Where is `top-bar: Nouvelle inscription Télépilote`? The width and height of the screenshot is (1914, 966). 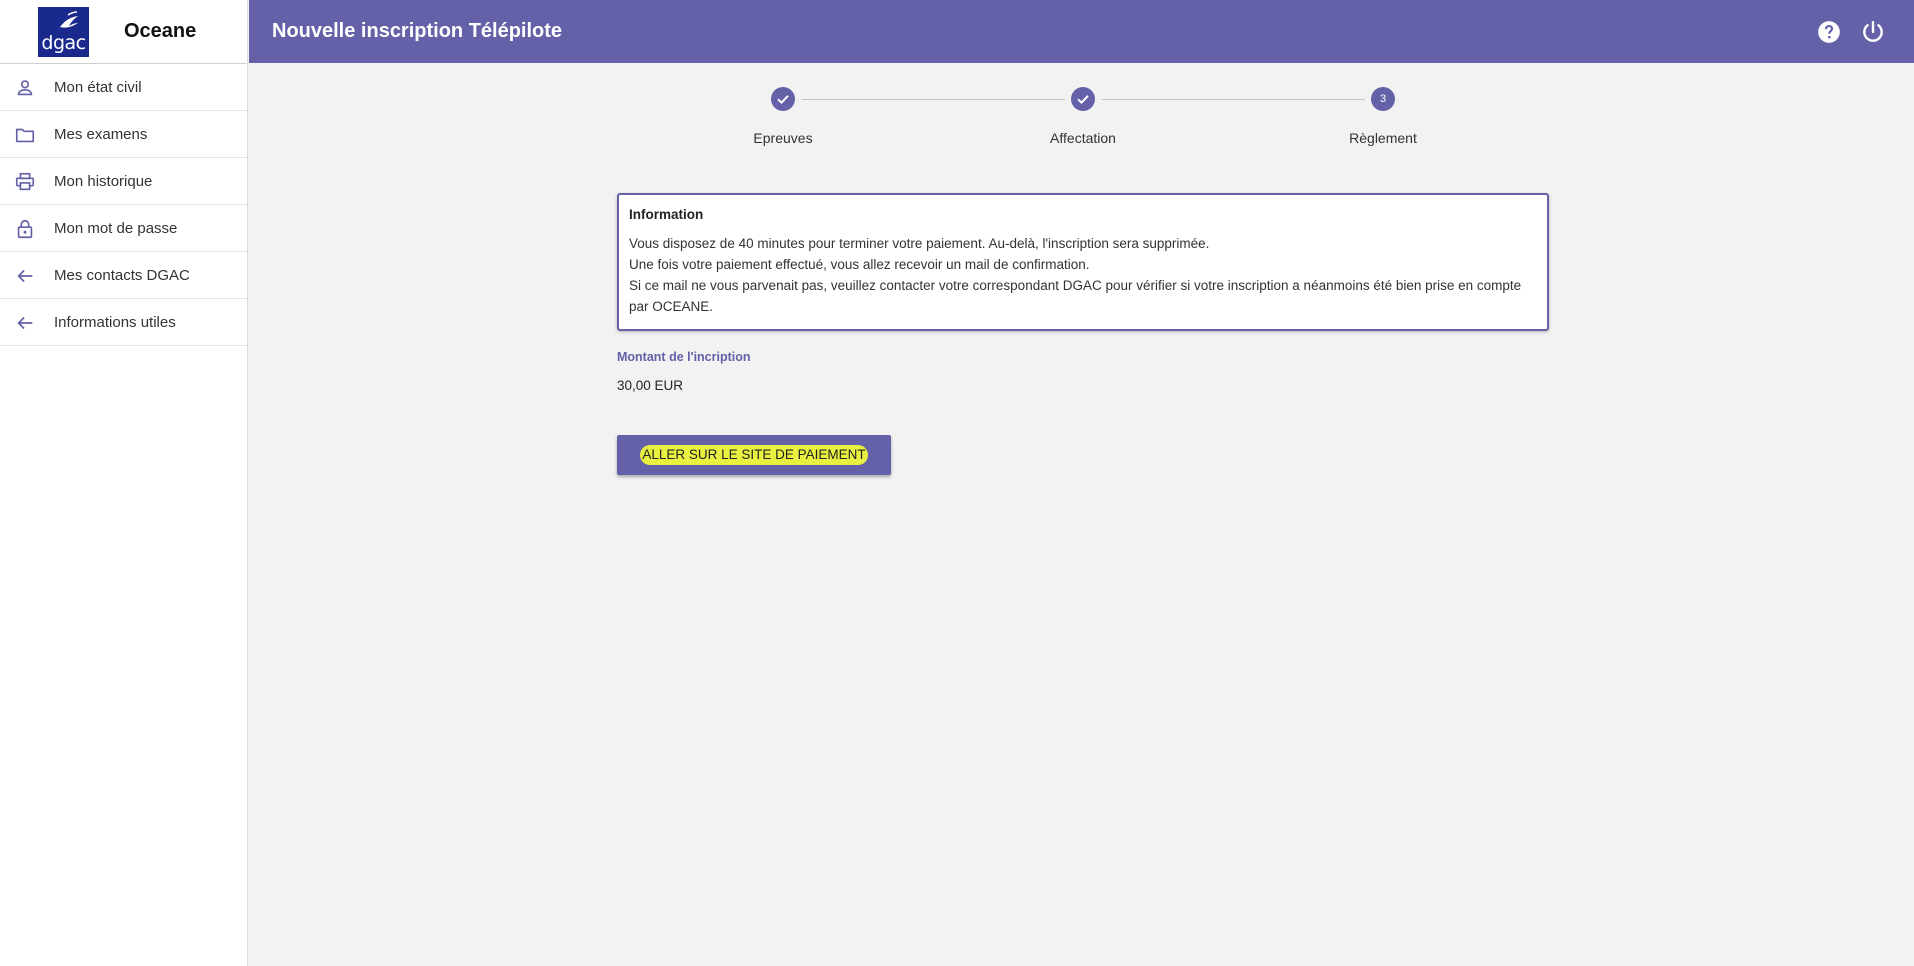 top-bar: Nouvelle inscription Télépilote is located at coordinates (1081, 31).